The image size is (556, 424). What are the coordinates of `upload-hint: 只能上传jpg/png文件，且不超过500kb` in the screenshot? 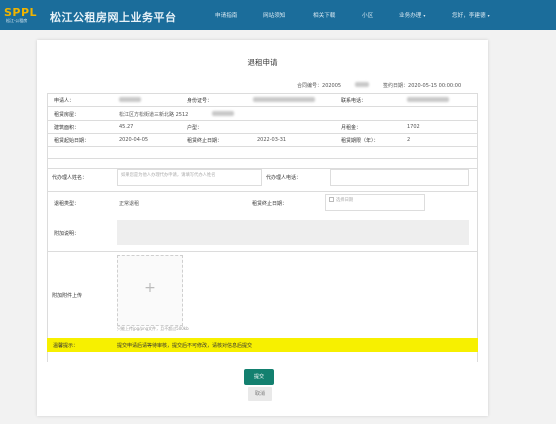 It's located at (153, 328).